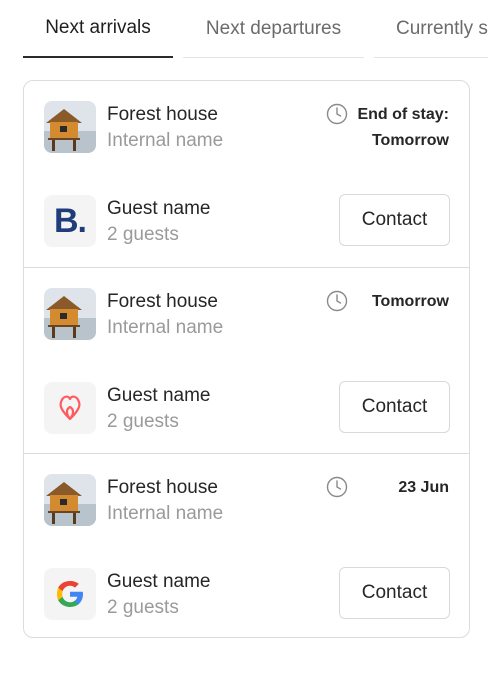 The image size is (488, 688). Describe the element at coordinates (273, 29) in the screenshot. I see `tab-next-departures: Next departures` at that location.